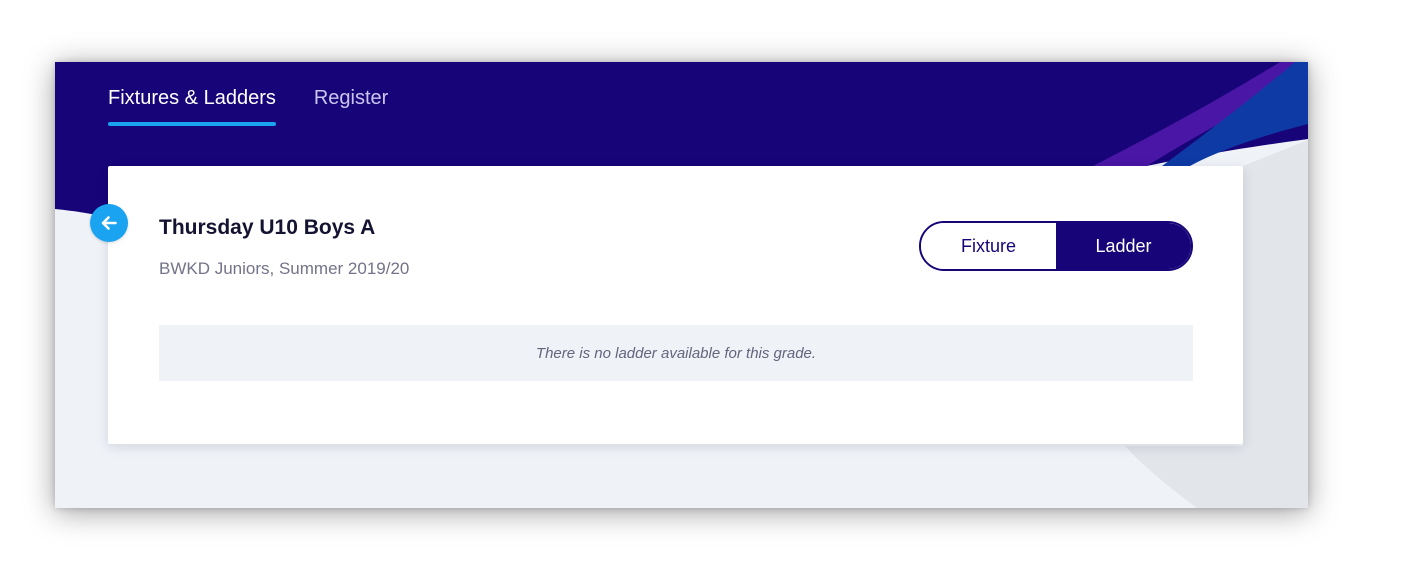  What do you see at coordinates (351, 86) in the screenshot?
I see `tab-register: Register` at bounding box center [351, 86].